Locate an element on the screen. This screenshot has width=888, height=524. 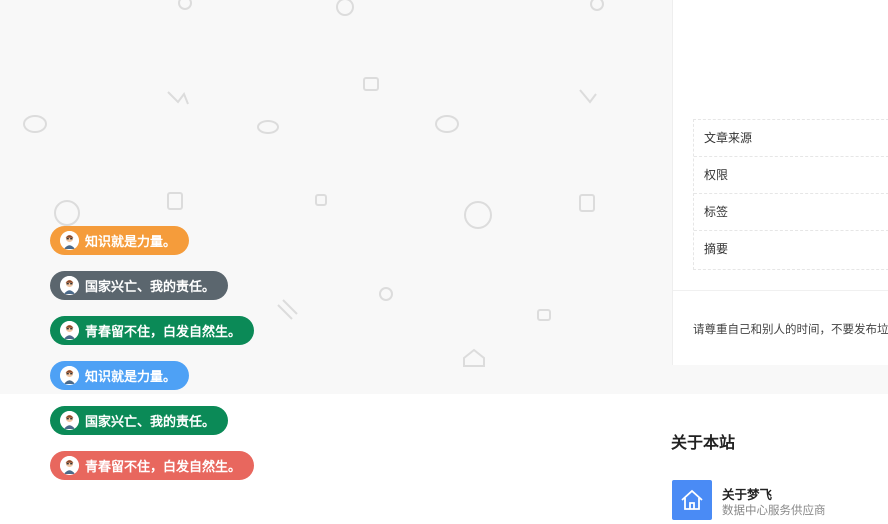
about-site-name: 关于梦飞 is located at coordinates (747, 493).